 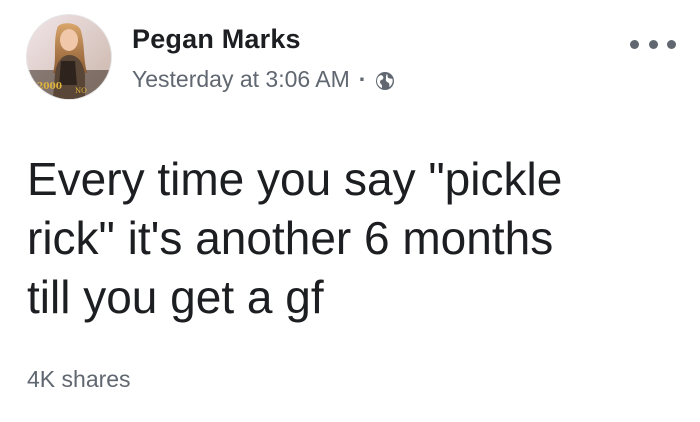 I want to click on post-meta: Yesterday at 3:06 AM ·, so click(x=263, y=79).